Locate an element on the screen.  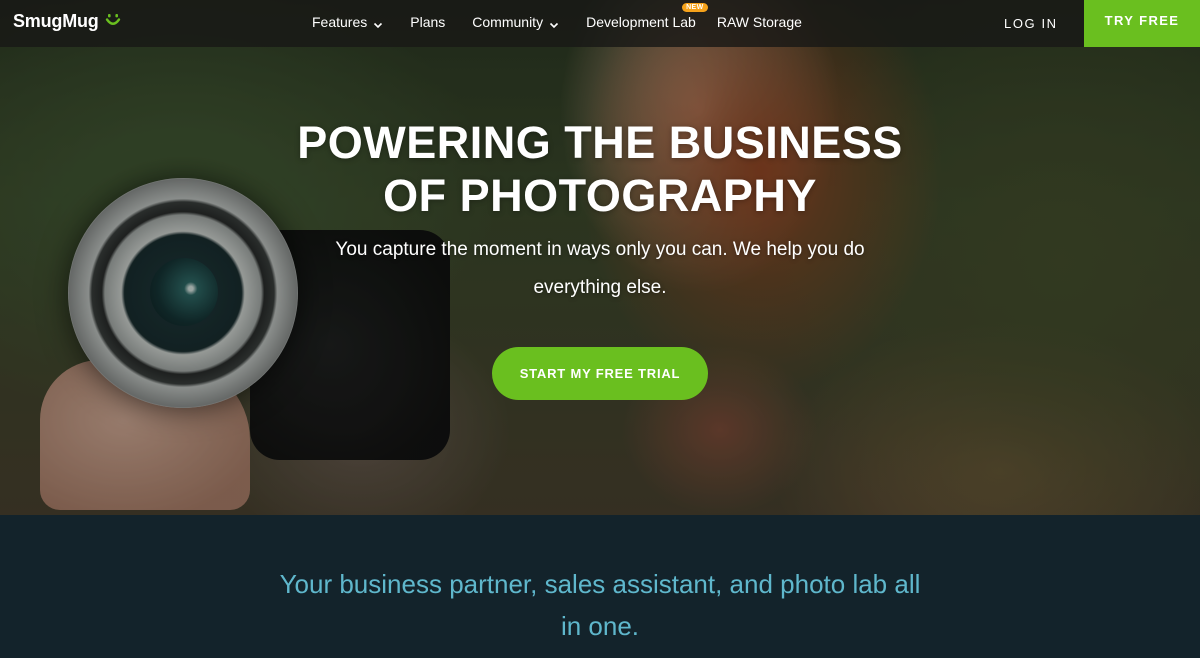
hero-headline-line1: POWERING THE BUSINESS is located at coordinates (600, 142).